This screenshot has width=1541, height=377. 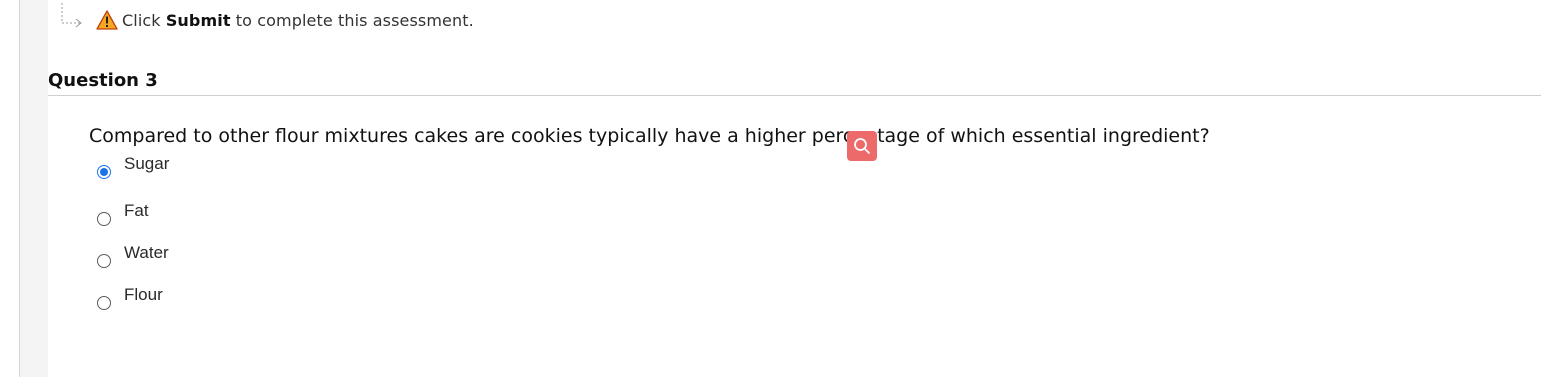 I want to click on radio-water, so click(x=104, y=261).